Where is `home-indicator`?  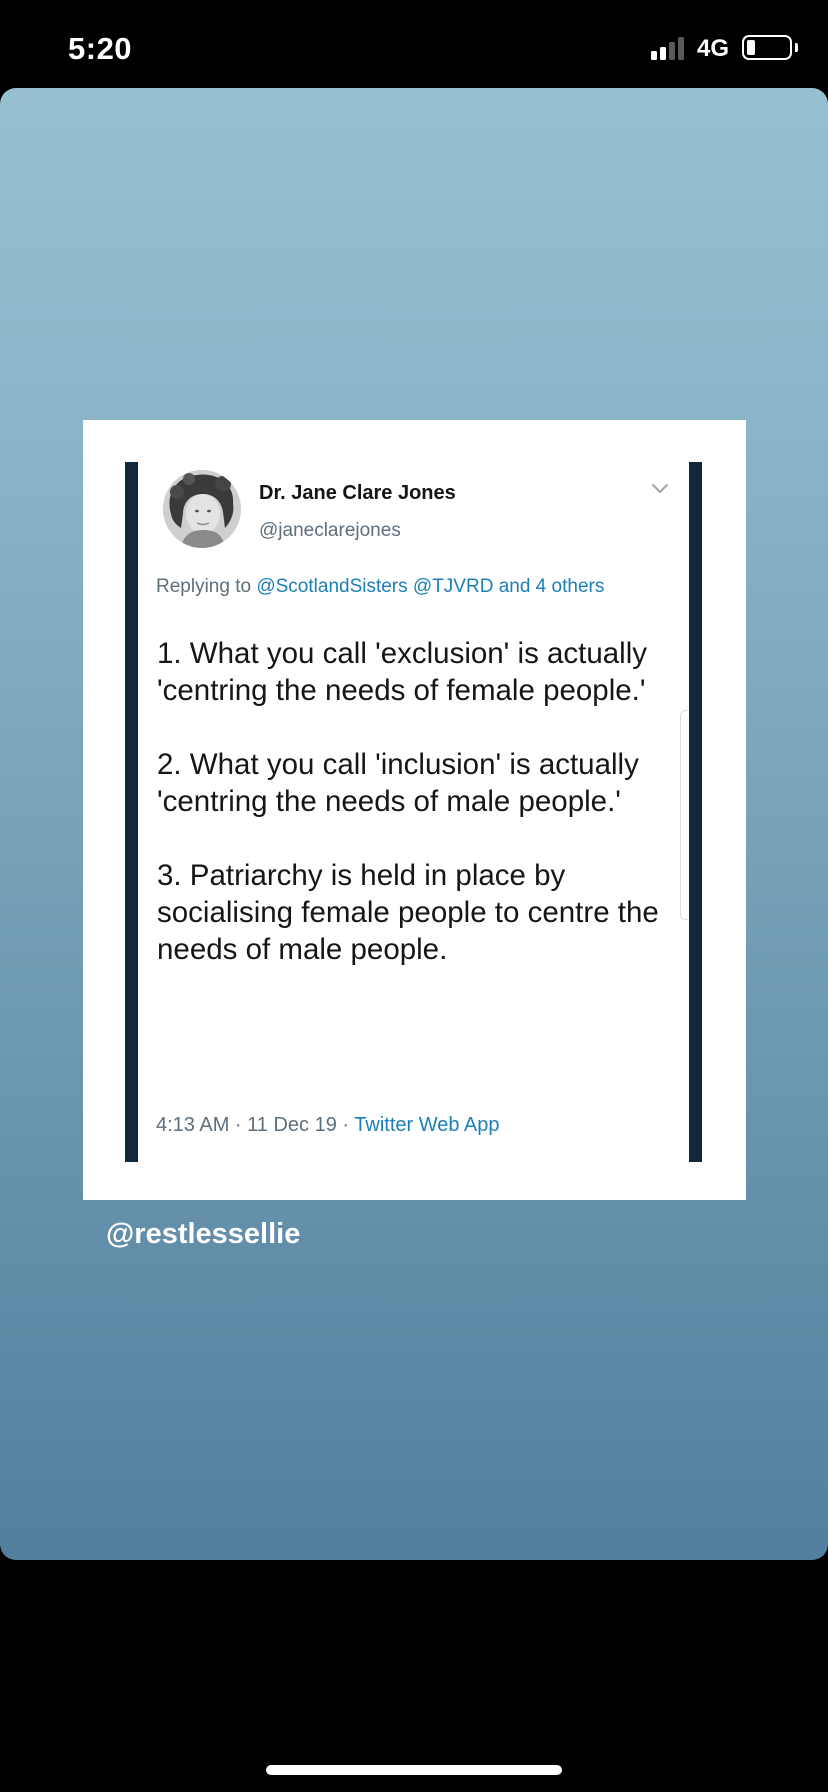
home-indicator is located at coordinates (414, 1770).